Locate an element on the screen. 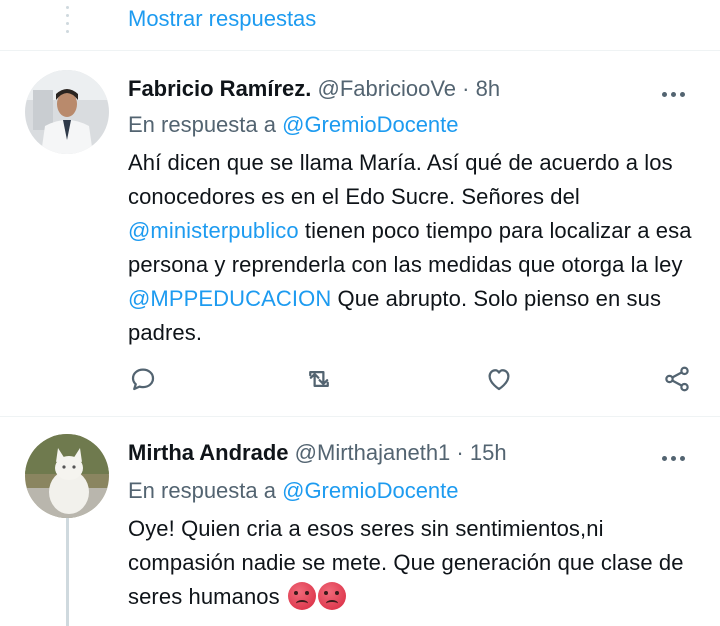  tweet-header: Fabricio Ramírez. @FabricioоVe · 8h is located at coordinates (314, 89).